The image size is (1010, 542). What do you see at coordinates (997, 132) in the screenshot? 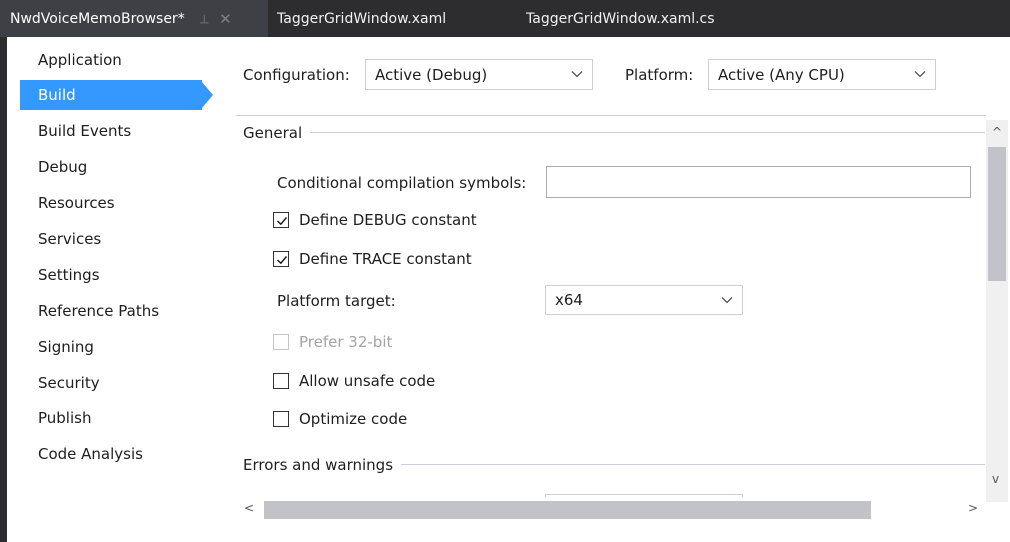
I see `scroll-up-icon: ^` at bounding box center [997, 132].